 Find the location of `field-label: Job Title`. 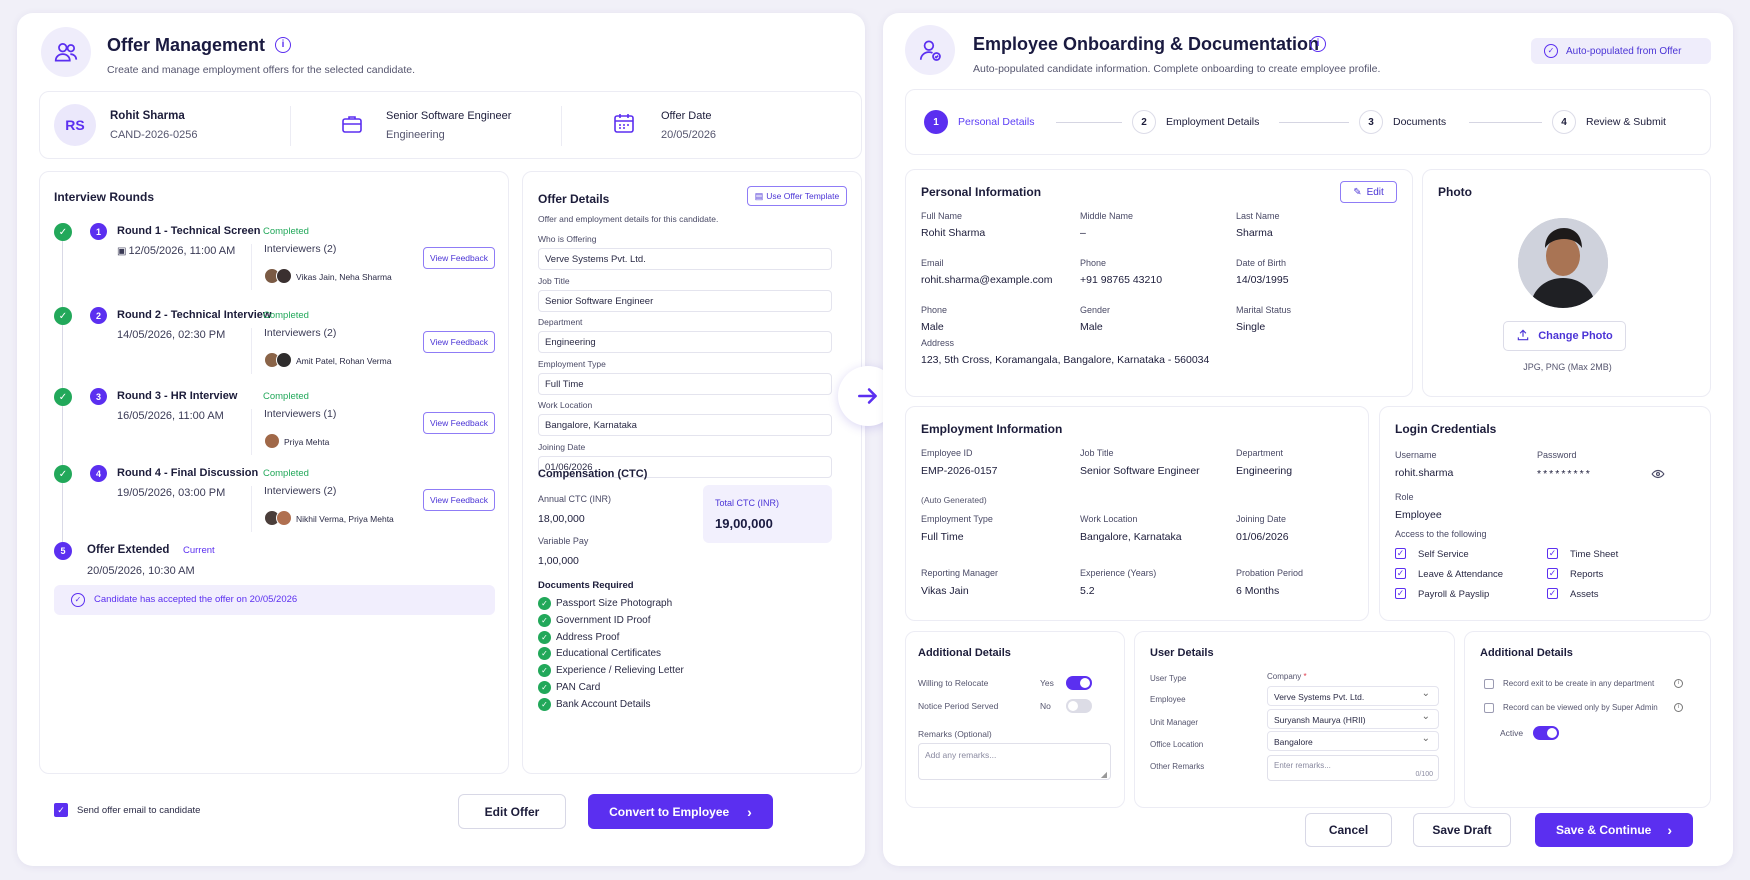

field-label: Job Title is located at coordinates (554, 280).